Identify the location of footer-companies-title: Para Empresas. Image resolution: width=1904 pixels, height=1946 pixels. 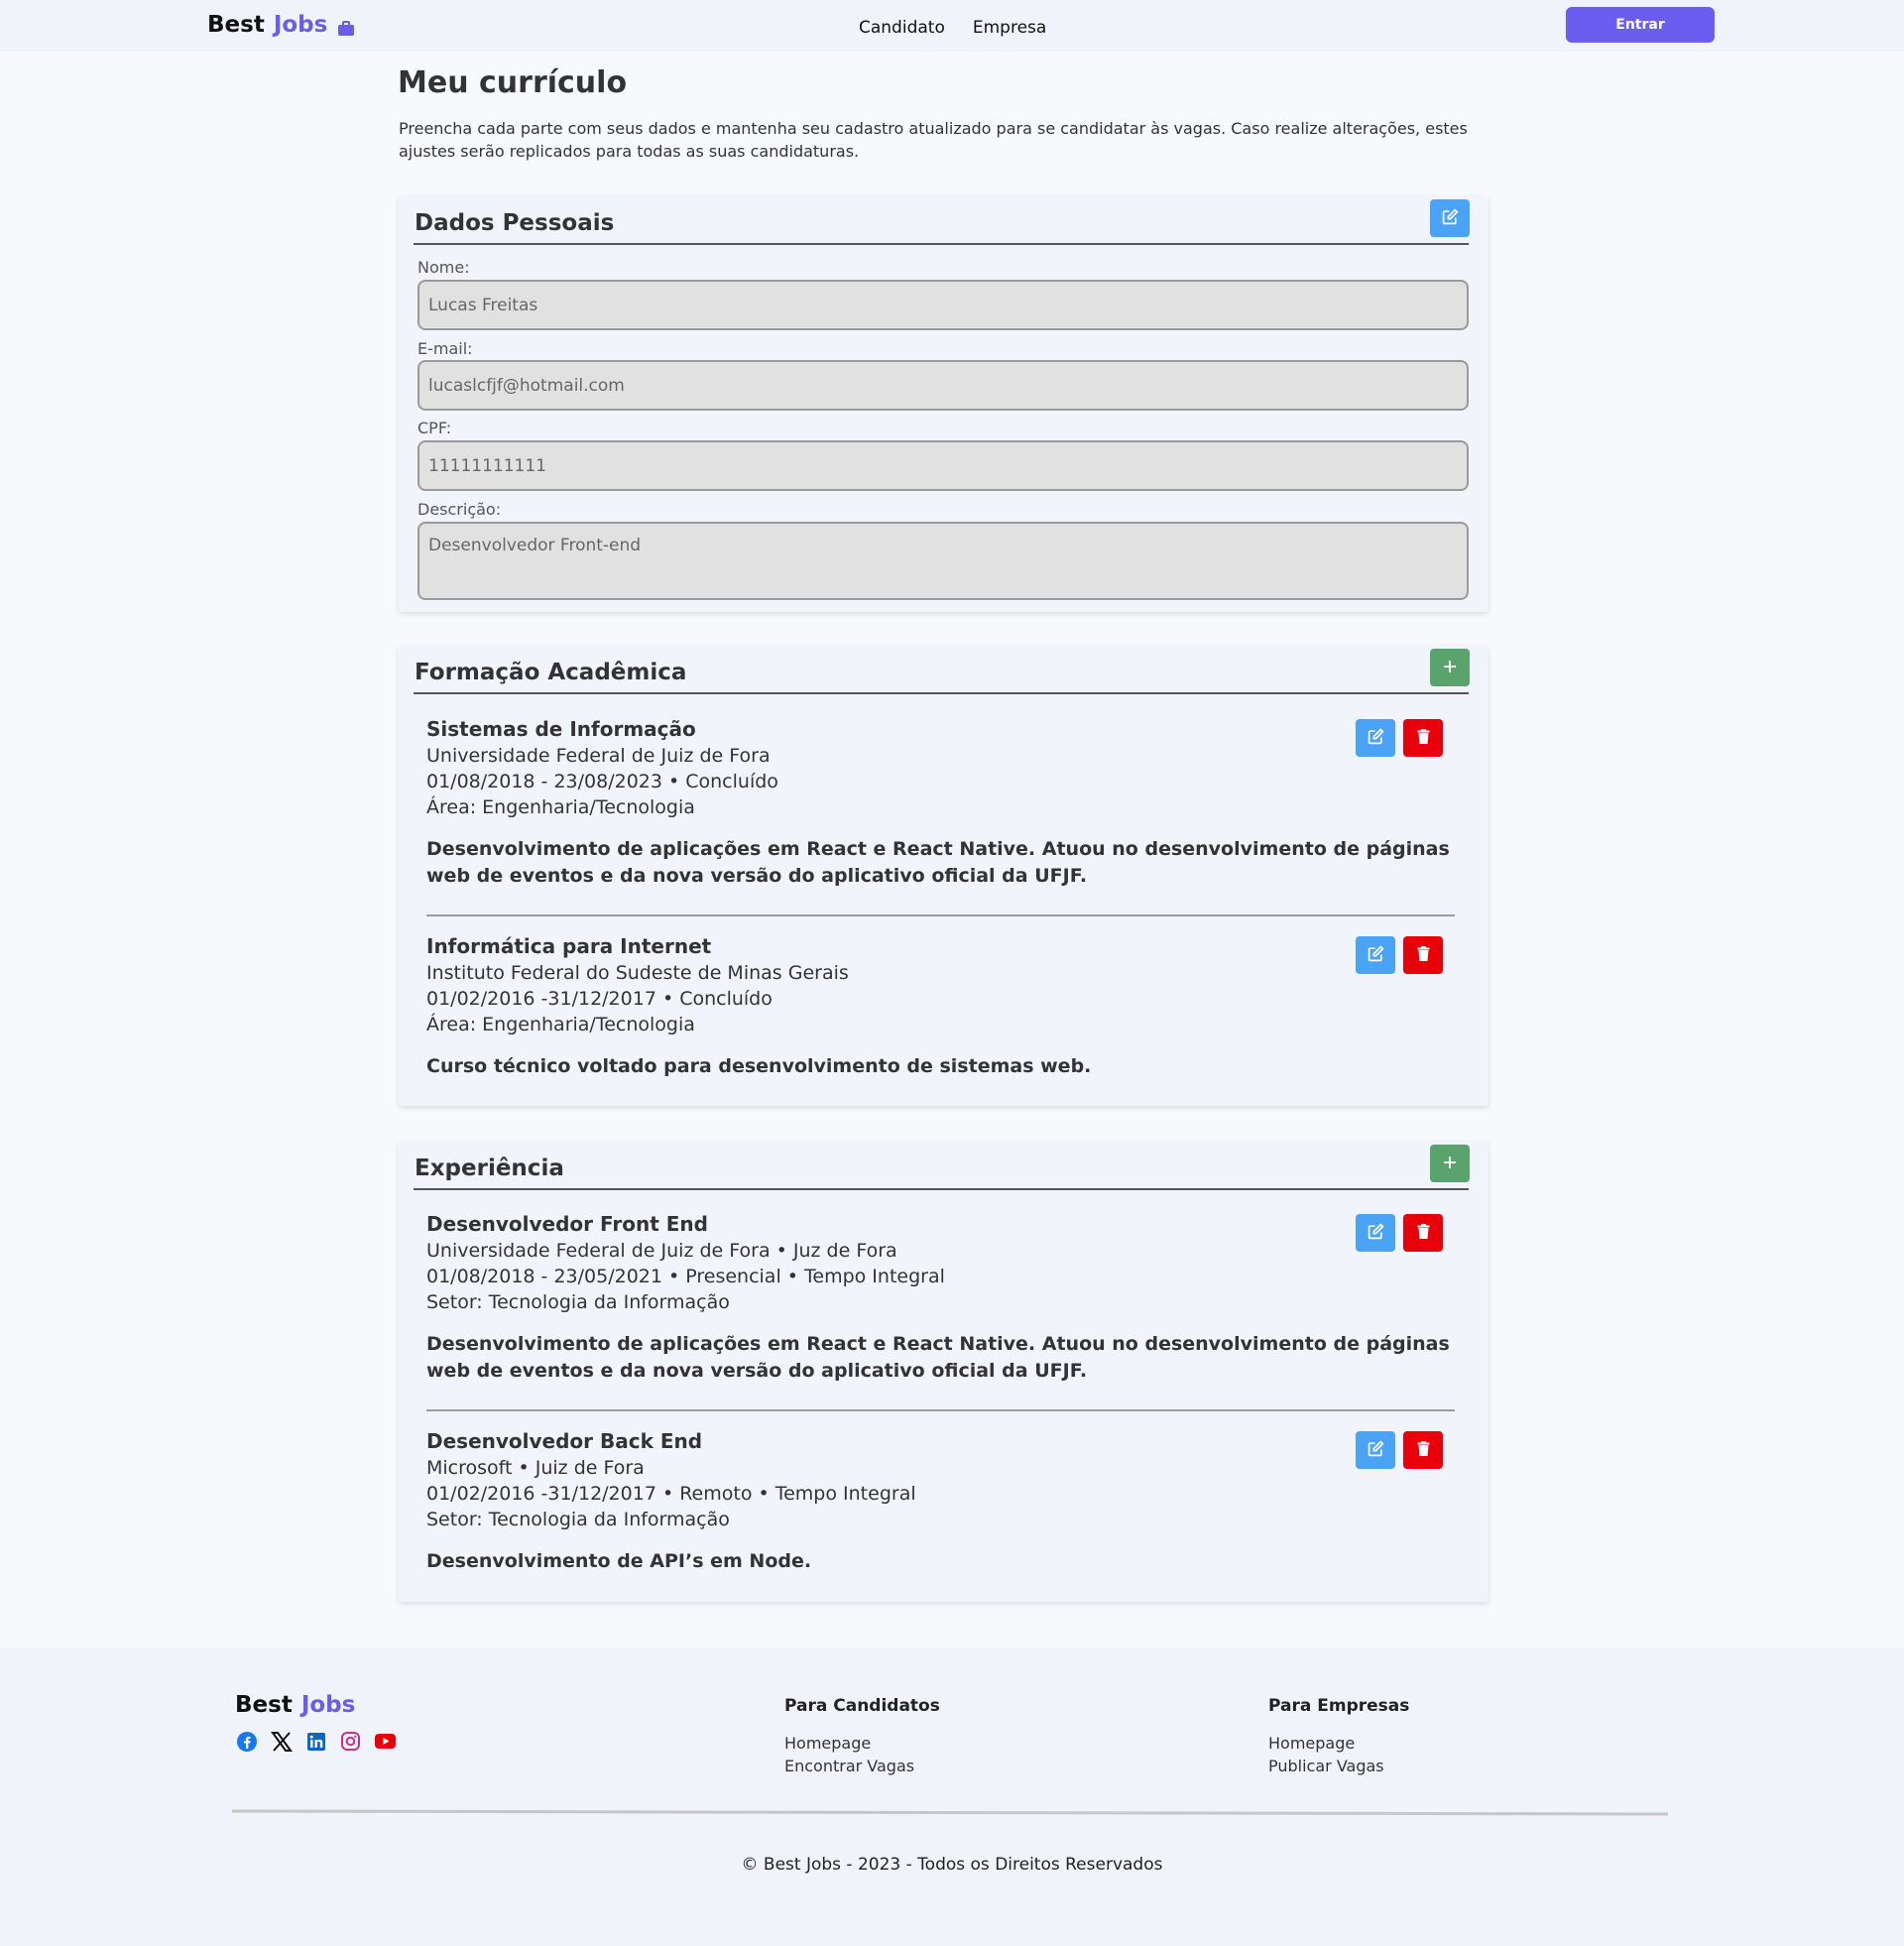
(1339, 1706).